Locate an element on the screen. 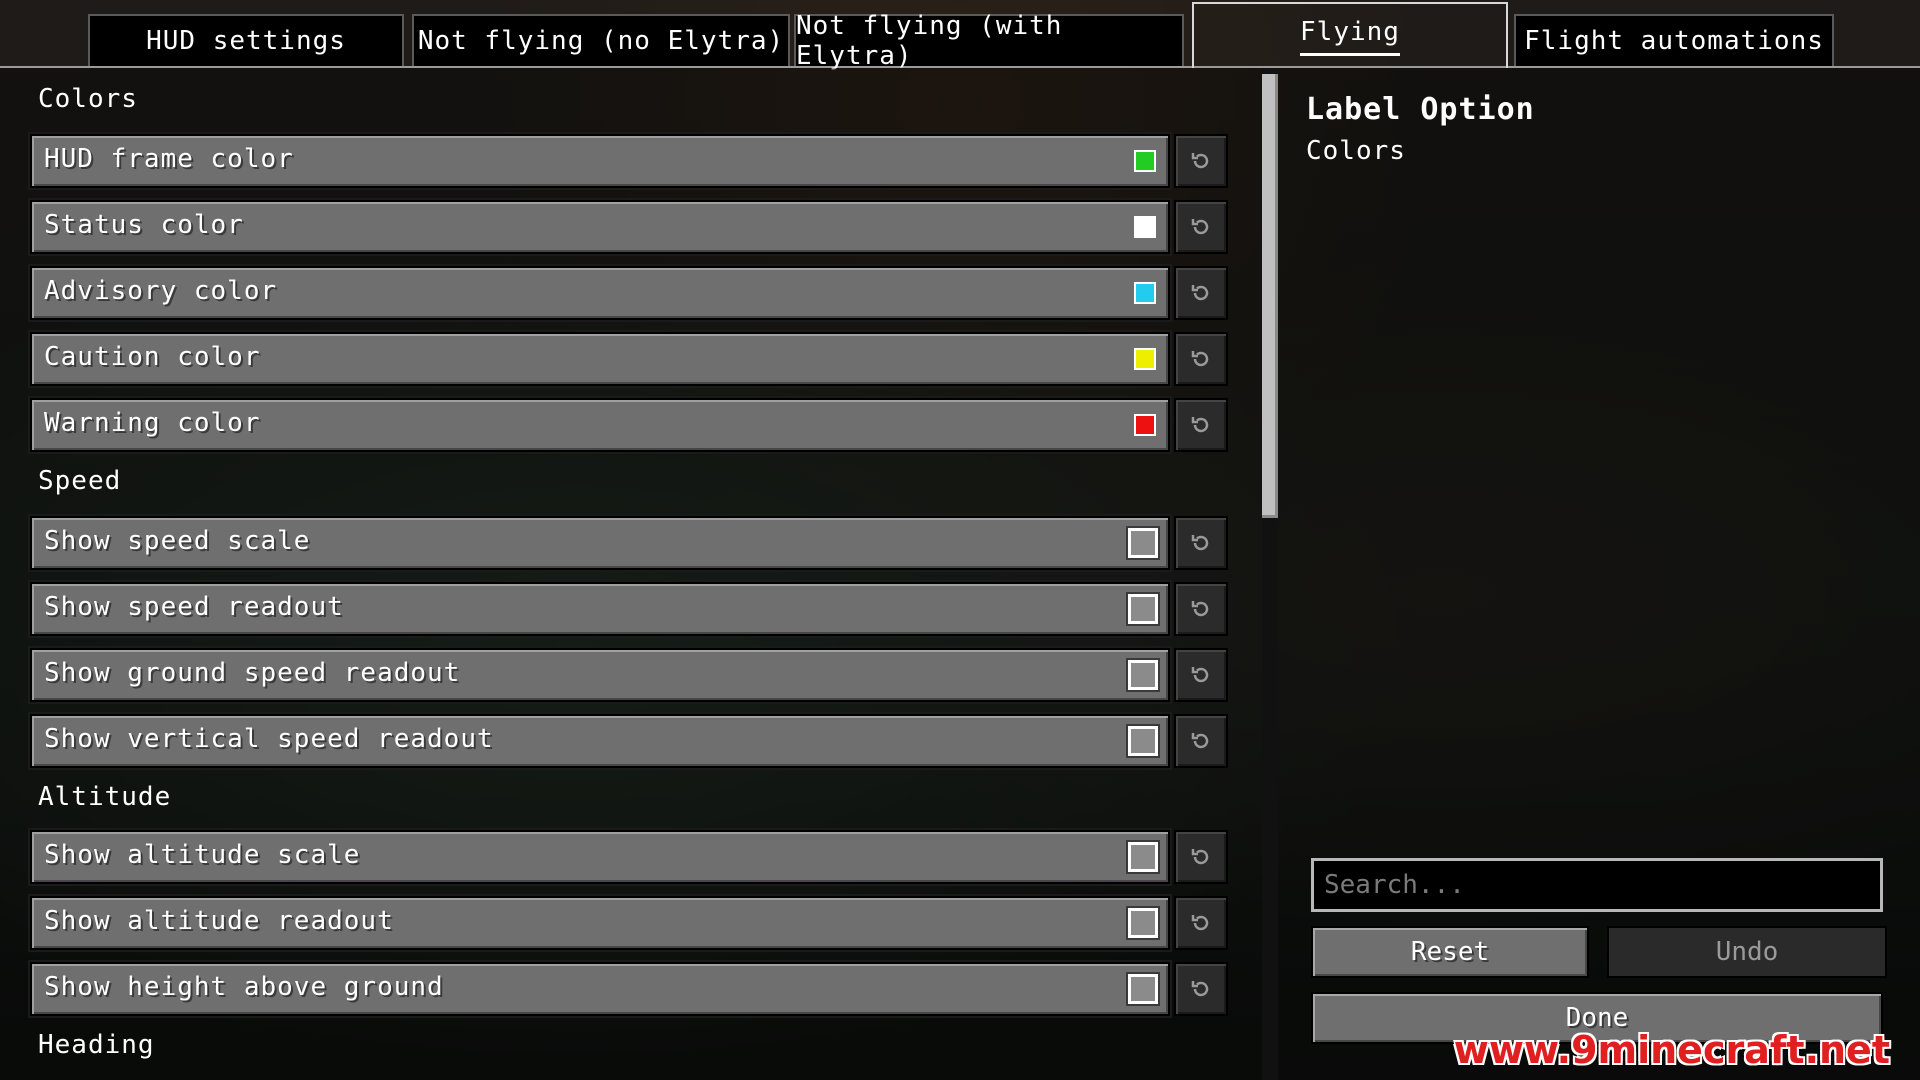 Image resolution: width=1920 pixels, height=1080 pixels. section-heading-speed: Speed is located at coordinates (80, 481).